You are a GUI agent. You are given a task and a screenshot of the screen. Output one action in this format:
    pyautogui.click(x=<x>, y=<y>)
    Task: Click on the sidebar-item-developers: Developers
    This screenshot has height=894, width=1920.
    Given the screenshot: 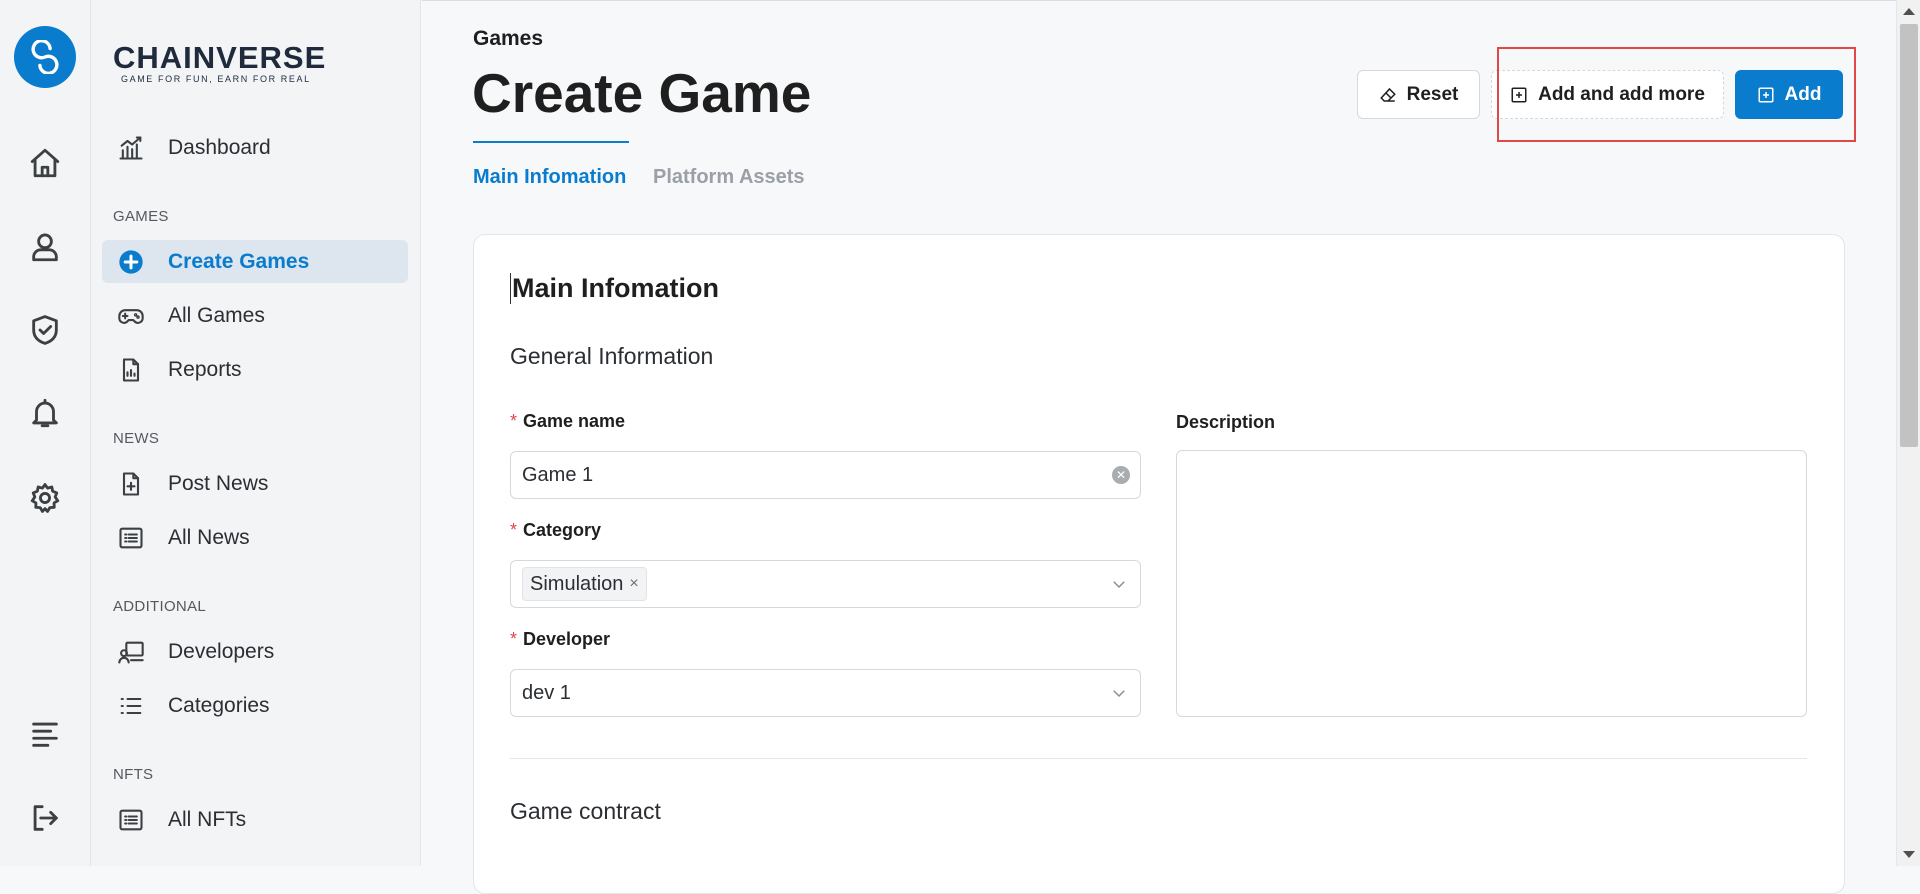 What is the action you would take?
    pyautogui.click(x=255, y=651)
    